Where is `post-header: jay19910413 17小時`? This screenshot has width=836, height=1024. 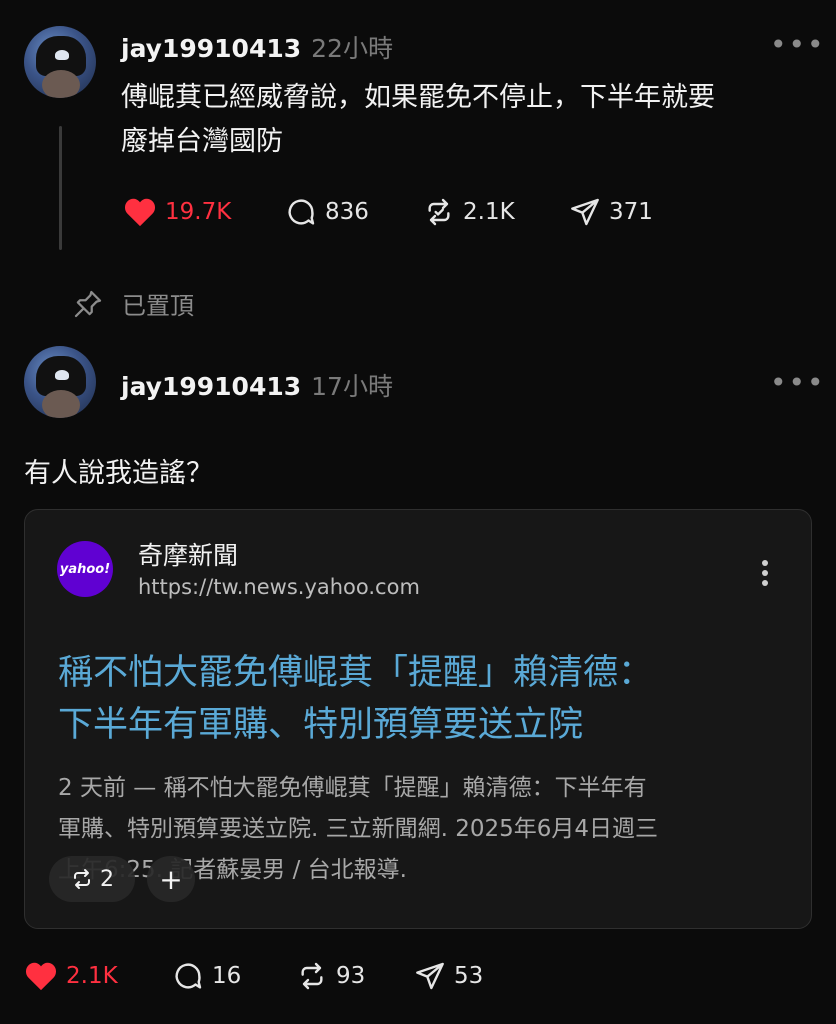
post-header: jay19910413 17小時 is located at coordinates (257, 385).